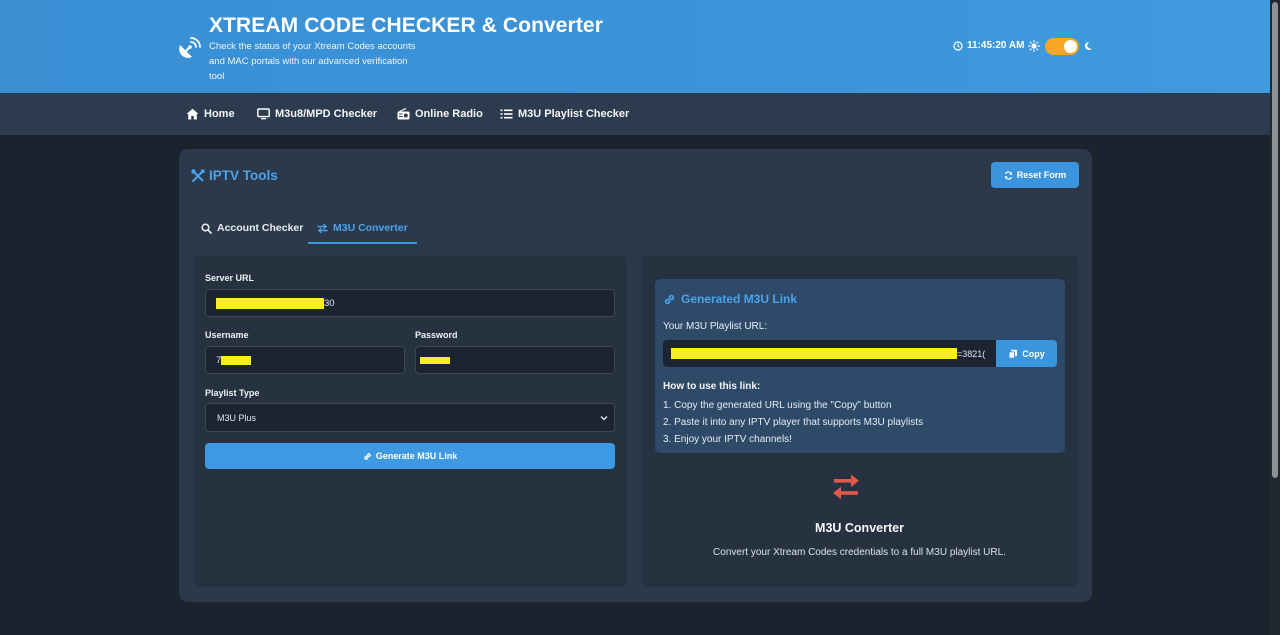 The image size is (1280, 635). Describe the element at coordinates (1088, 45) in the screenshot. I see `moon-icon` at that location.